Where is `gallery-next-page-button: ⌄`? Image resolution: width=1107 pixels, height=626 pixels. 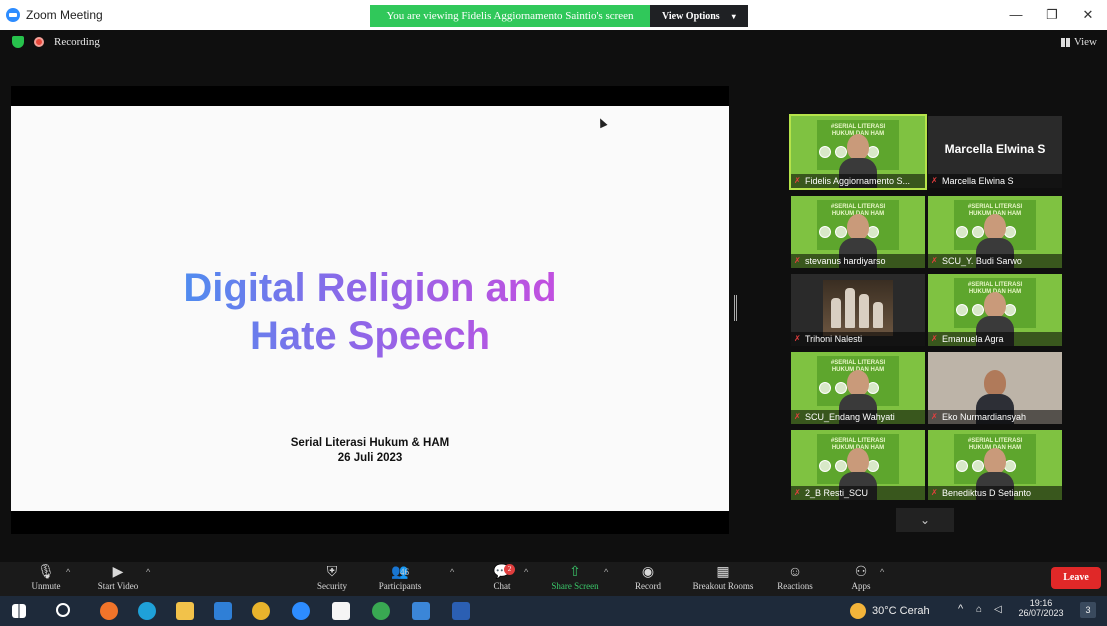
gallery-next-page-button: ⌄ is located at coordinates (925, 520).